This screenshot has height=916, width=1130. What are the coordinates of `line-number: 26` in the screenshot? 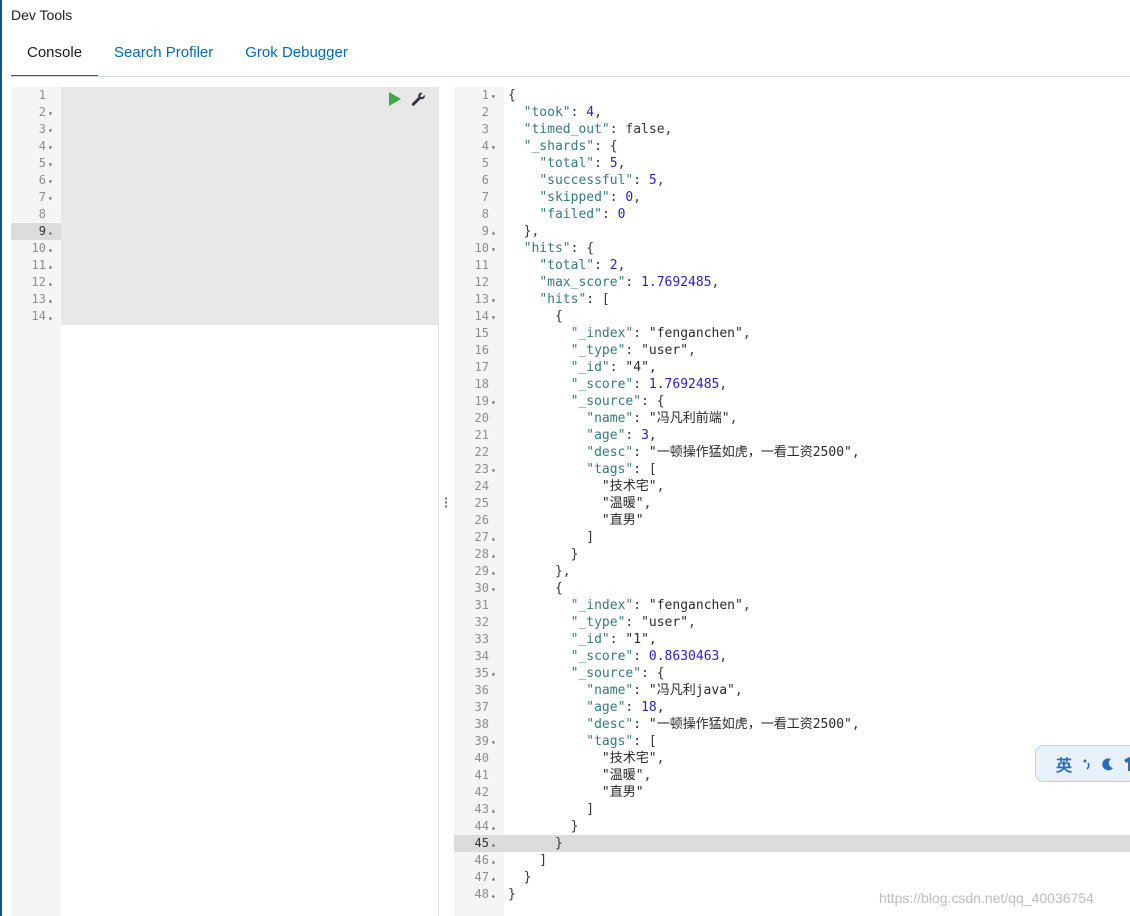 It's located at (481, 520).